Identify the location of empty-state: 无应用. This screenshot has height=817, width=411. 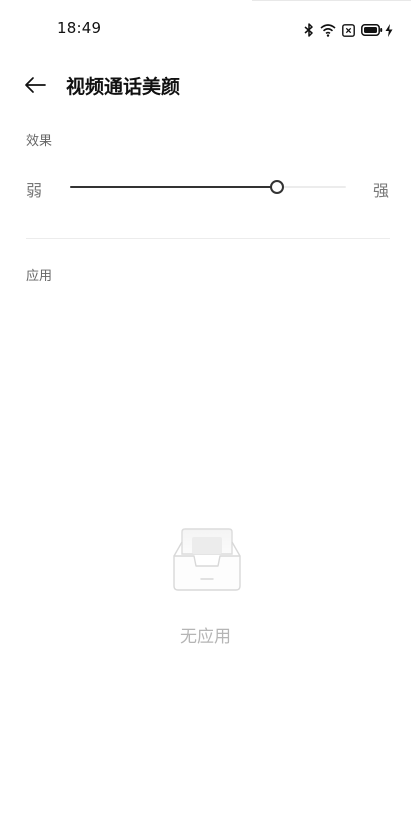
(205, 588).